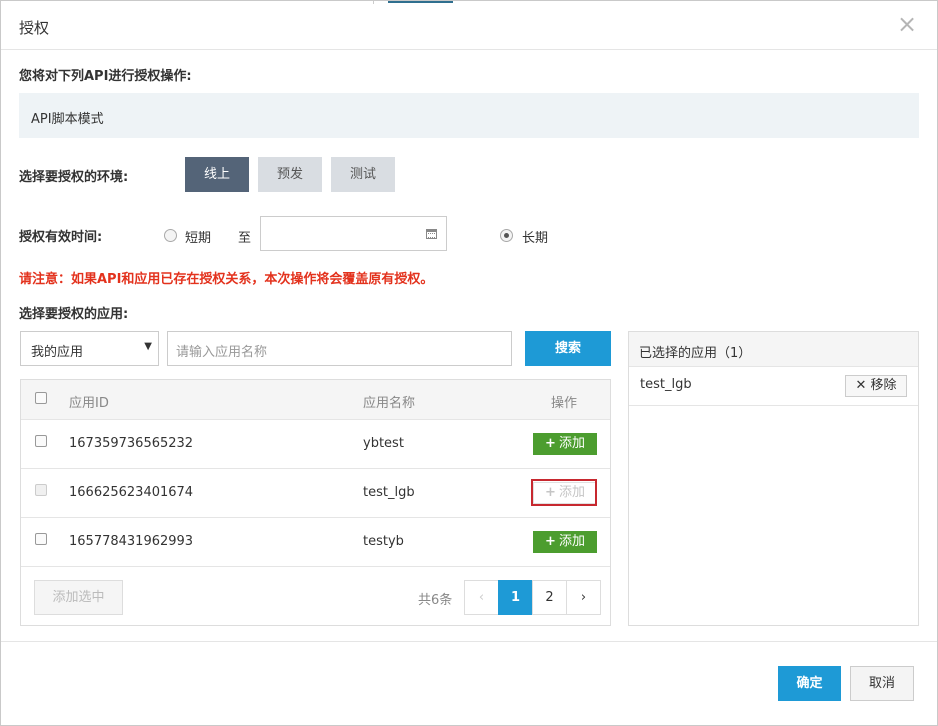 This screenshot has width=938, height=726. What do you see at coordinates (568, 348) in the screenshot?
I see `search-button: 搜索` at bounding box center [568, 348].